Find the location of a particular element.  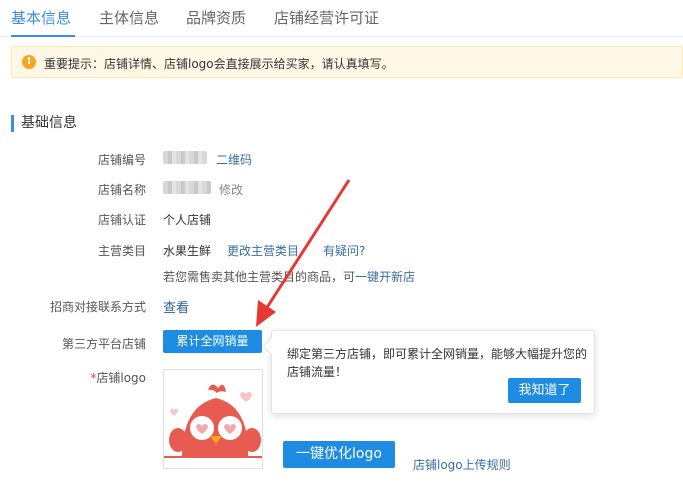

annotation-arrow is located at coordinates (303, 253).